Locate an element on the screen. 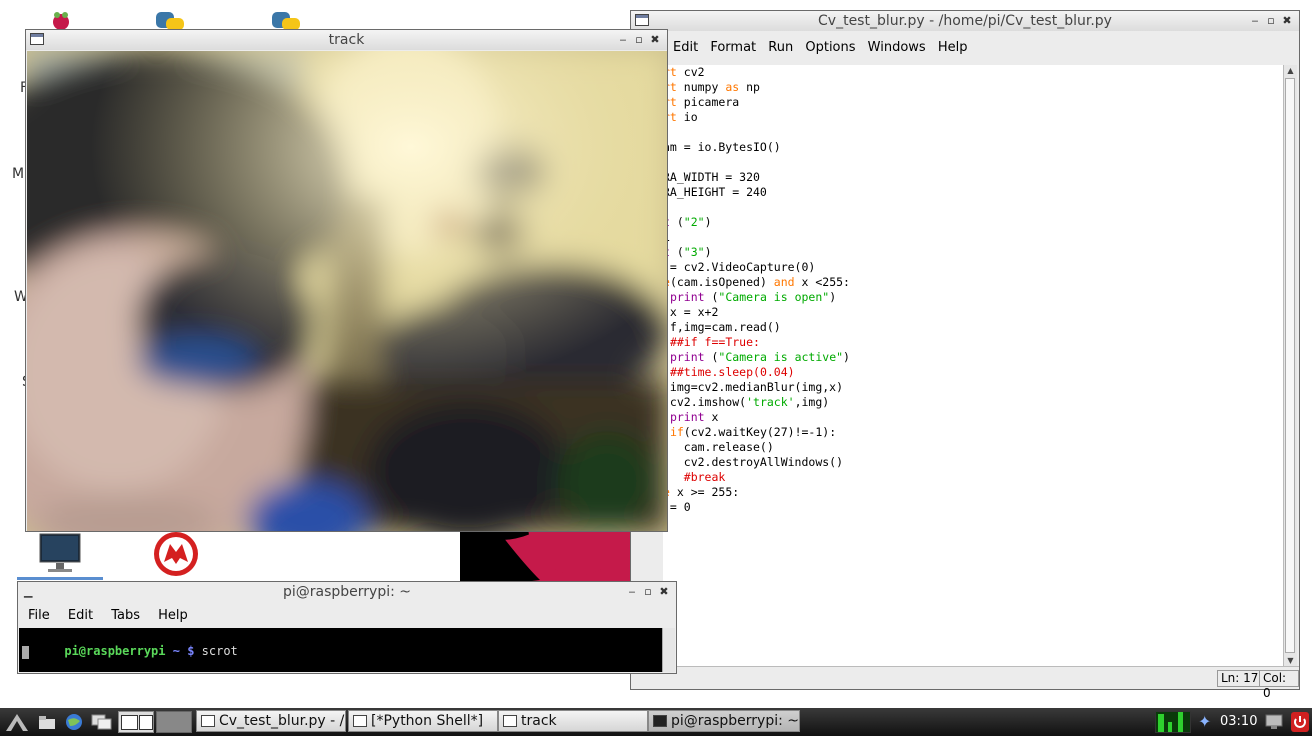  code-line: rt numpy as np is located at coordinates (756, 87).